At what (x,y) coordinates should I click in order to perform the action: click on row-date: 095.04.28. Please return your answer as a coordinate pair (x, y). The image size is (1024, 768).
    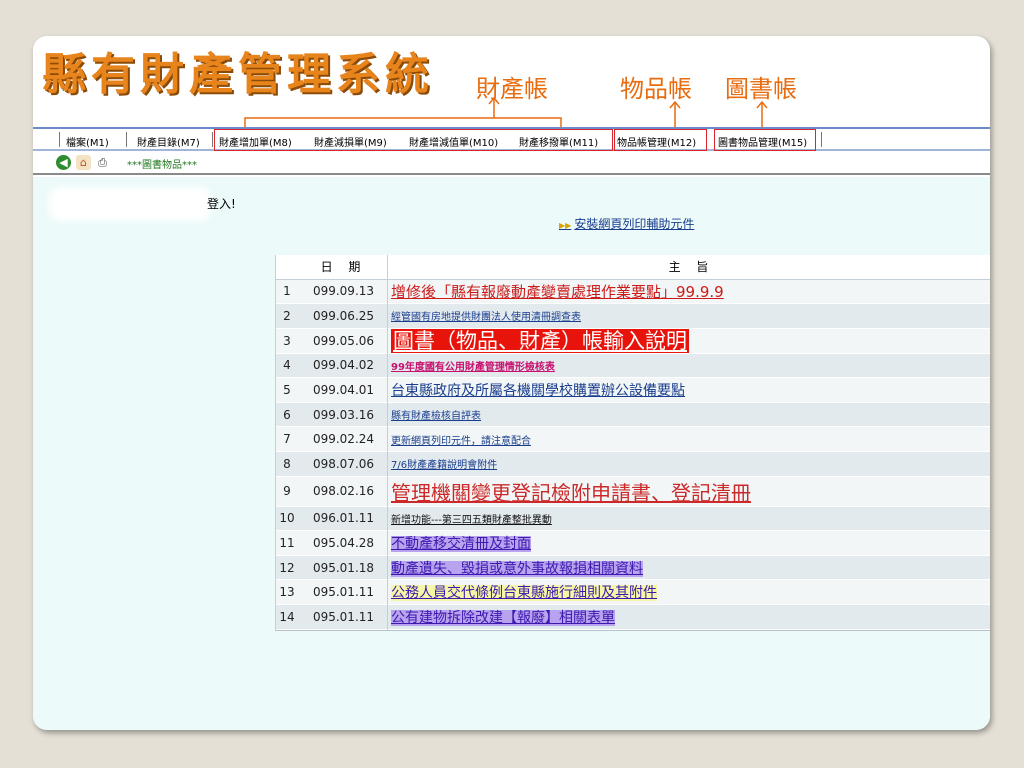
    Looking at the image, I should click on (343, 543).